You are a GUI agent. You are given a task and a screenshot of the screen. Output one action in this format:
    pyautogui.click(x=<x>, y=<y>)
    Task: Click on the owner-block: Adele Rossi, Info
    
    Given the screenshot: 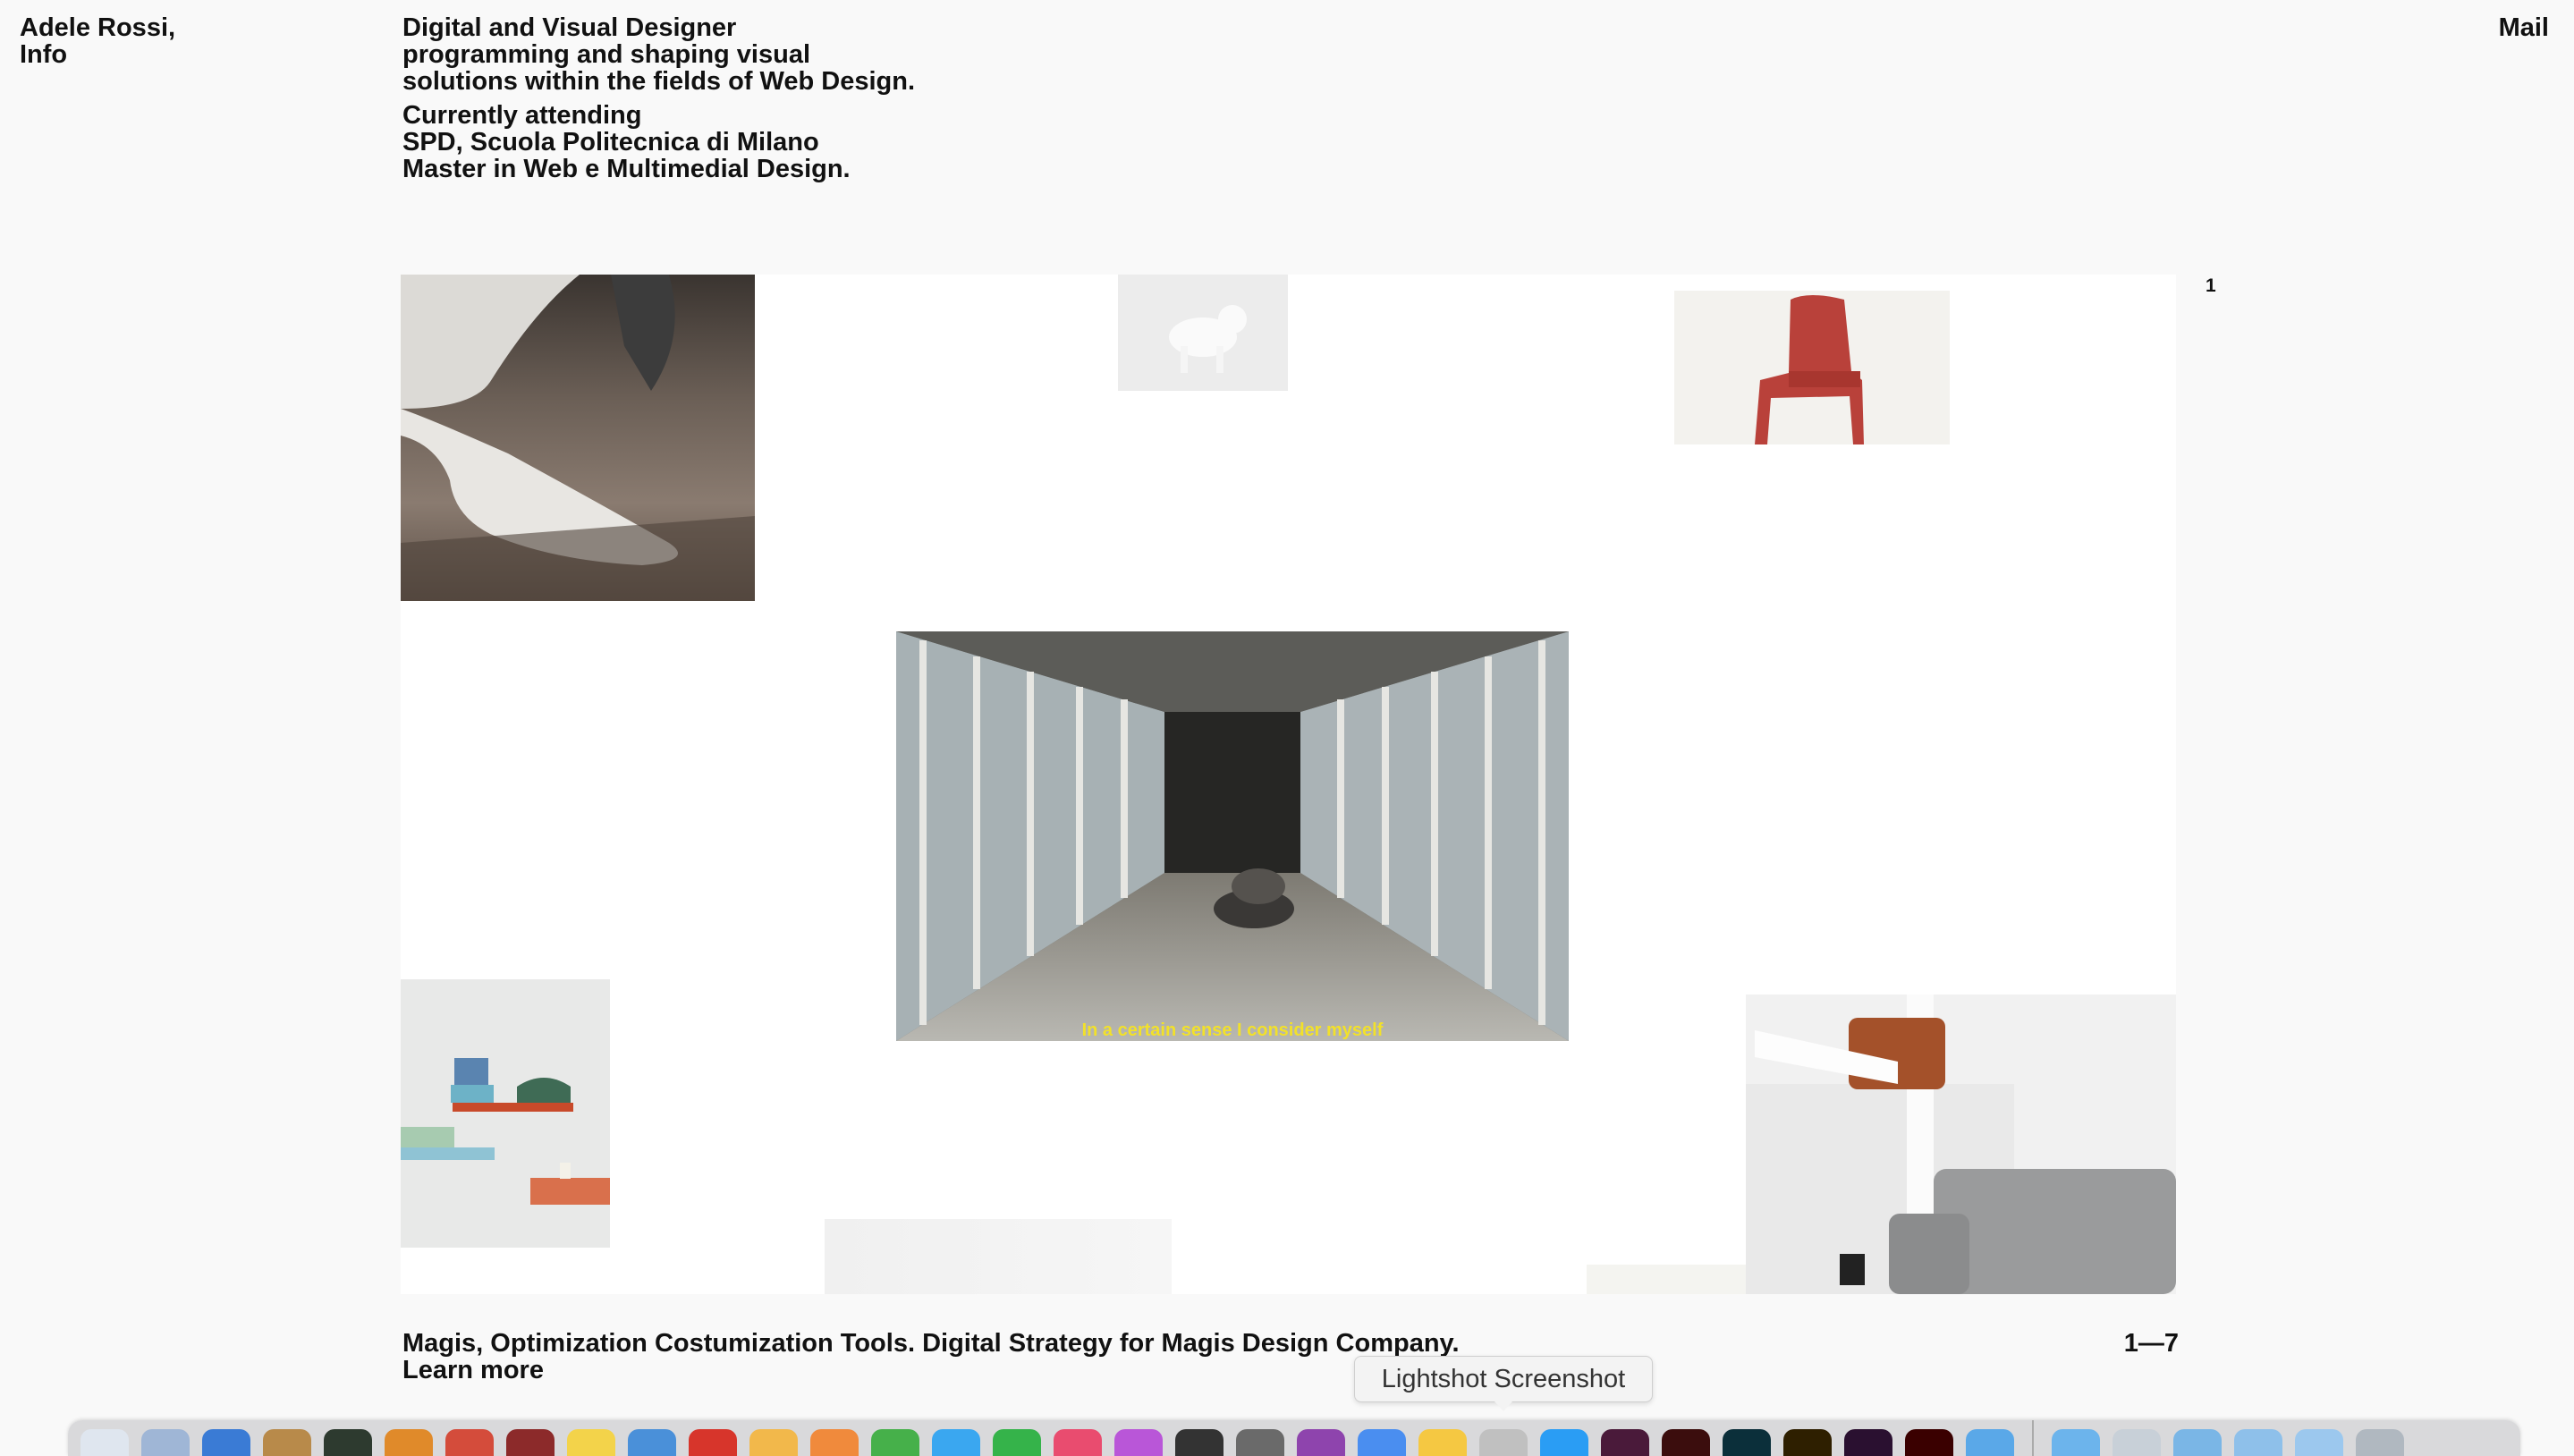 What is the action you would take?
    pyautogui.click(x=97, y=41)
    